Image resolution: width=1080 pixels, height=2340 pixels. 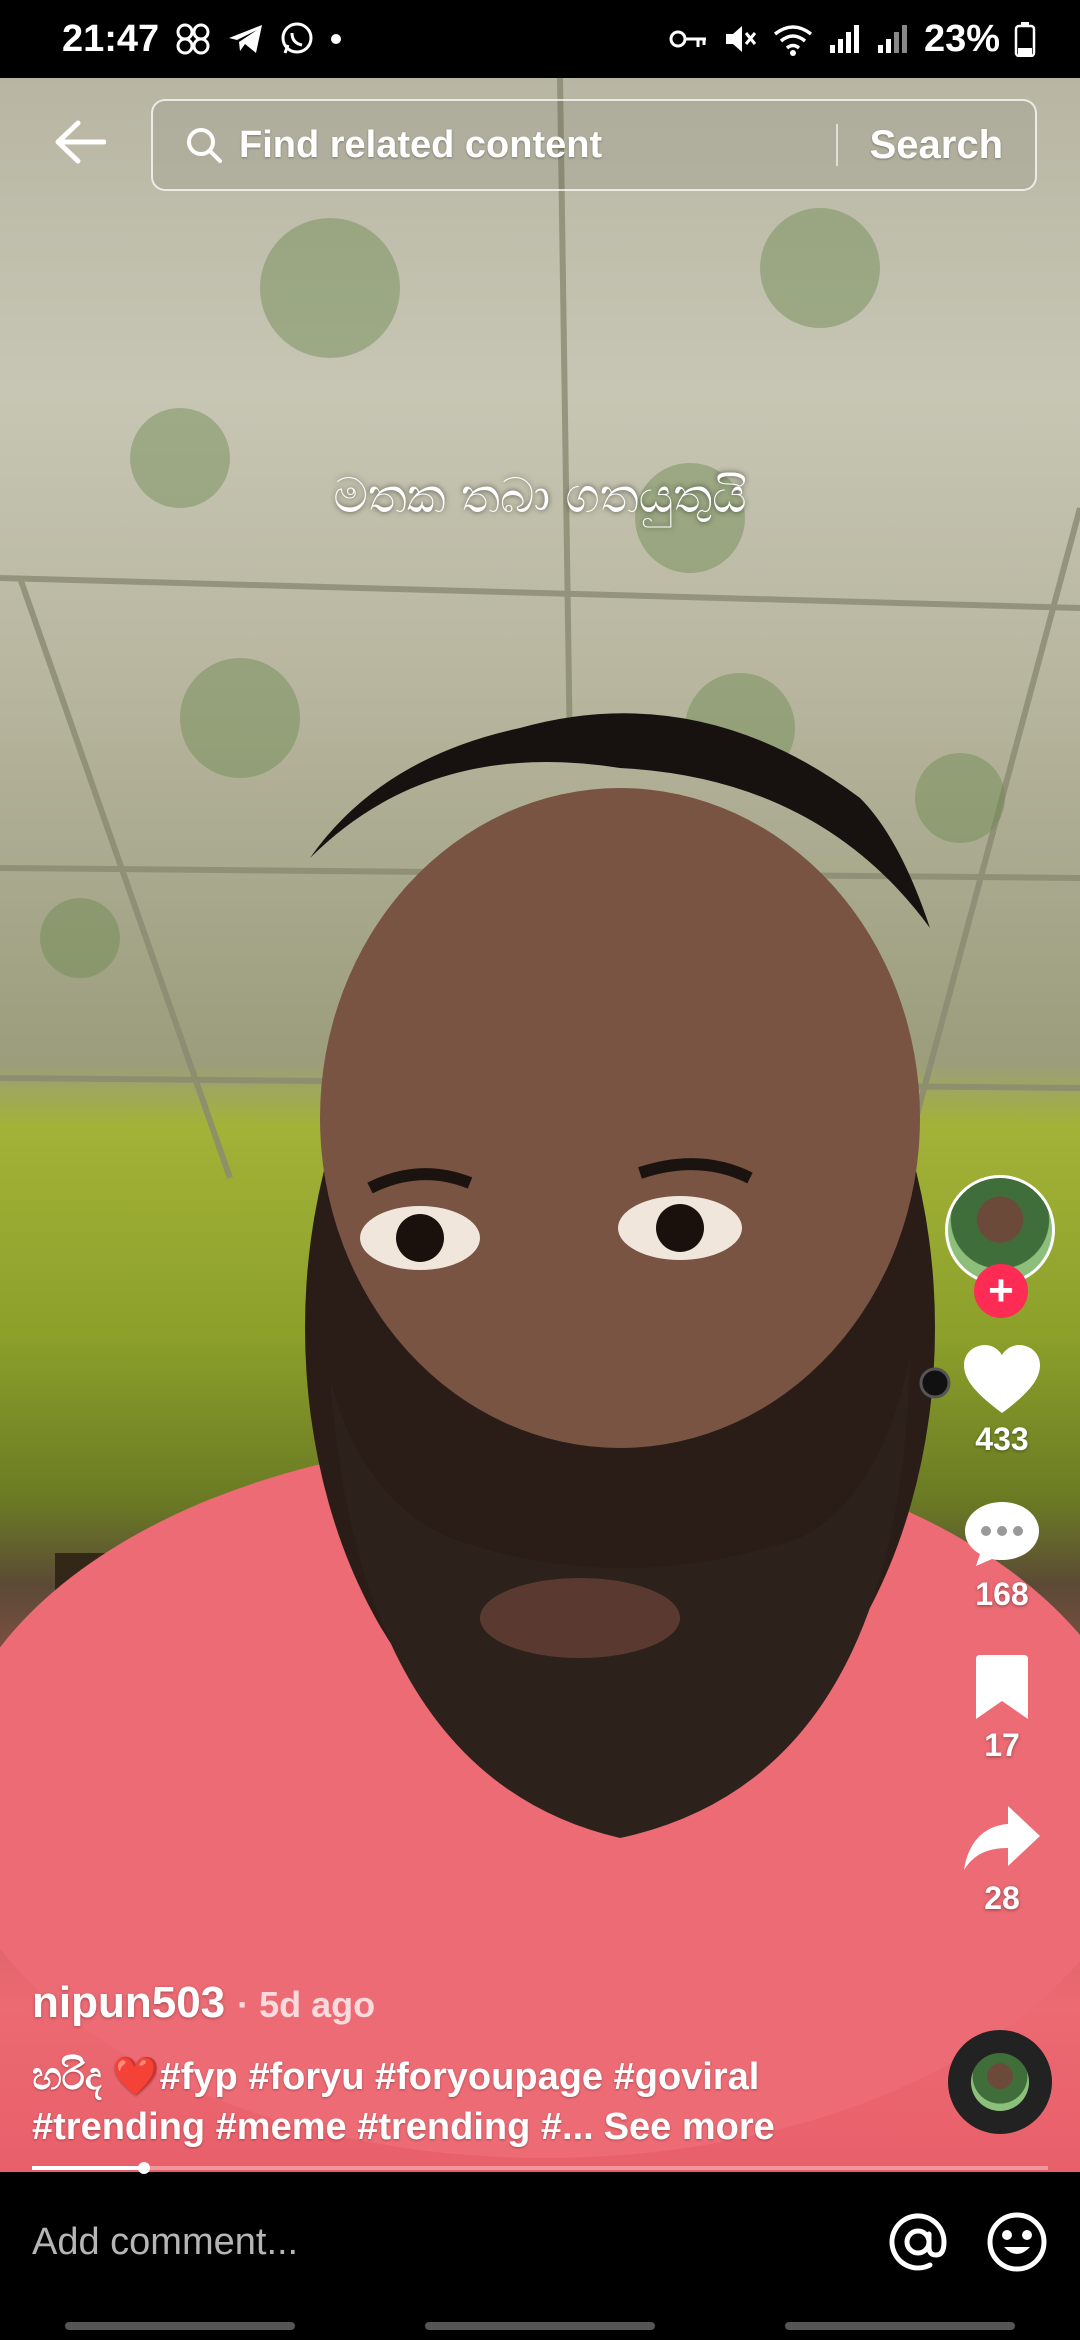 I want to click on status-bar: 21:47 23%, so click(x=540, y=39).